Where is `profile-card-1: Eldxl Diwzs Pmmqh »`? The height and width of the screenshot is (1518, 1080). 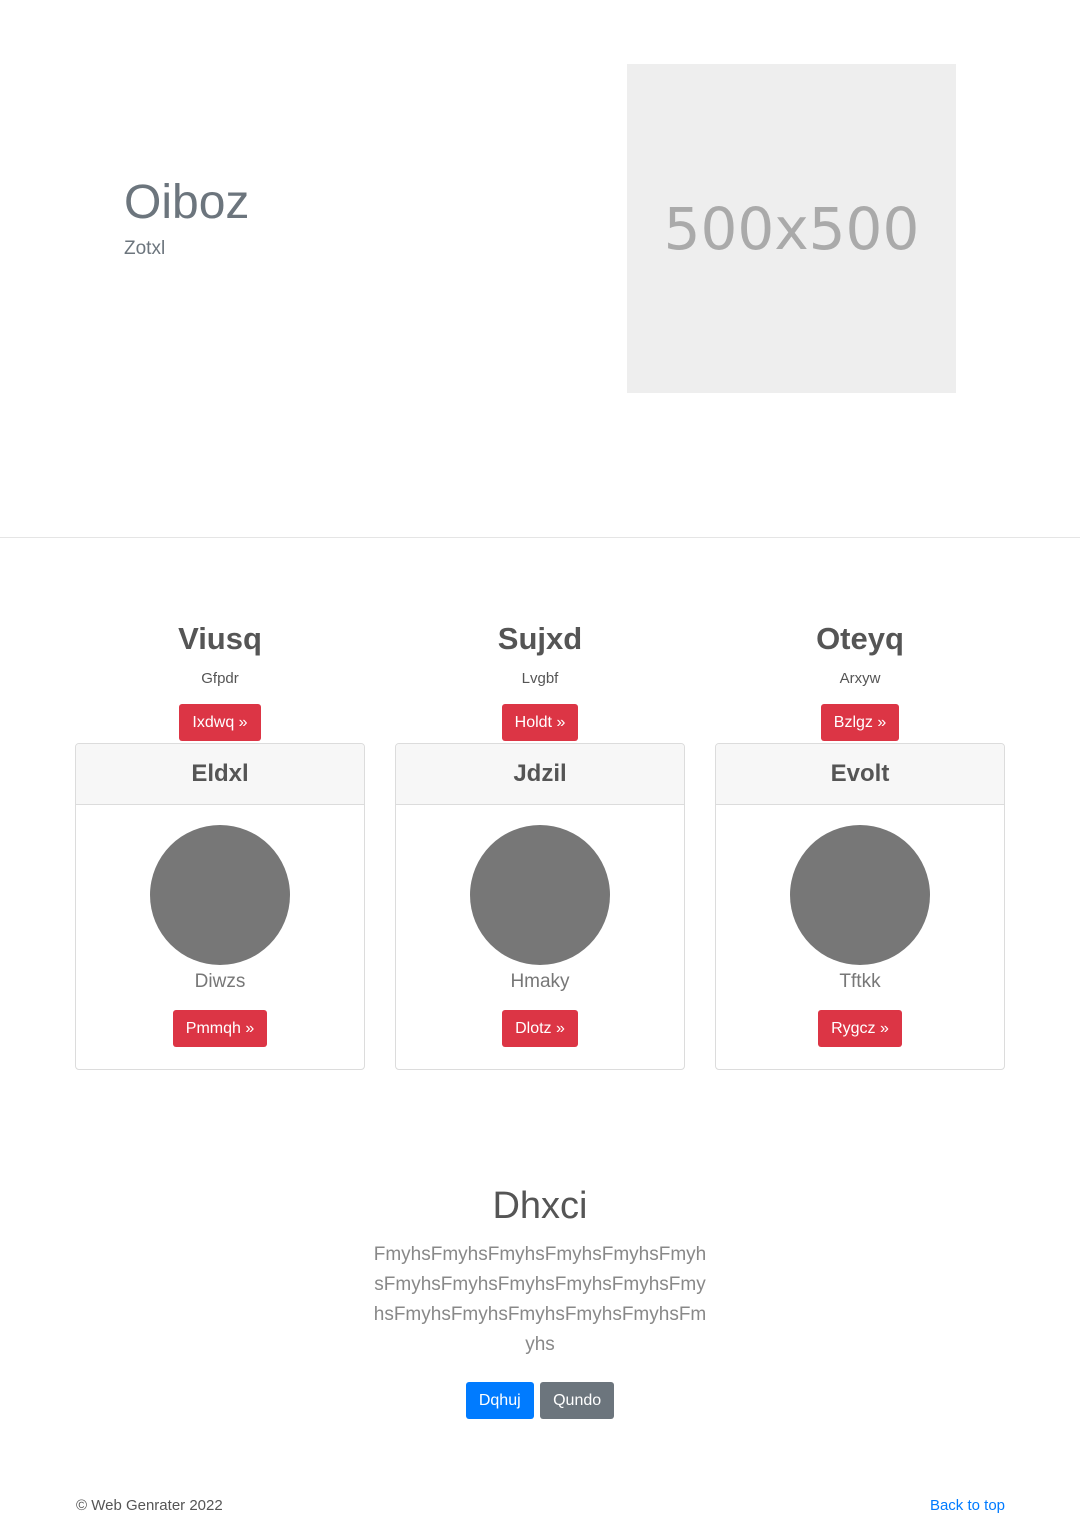 profile-card-1: Eldxl Diwzs Pmmqh » is located at coordinates (220, 906).